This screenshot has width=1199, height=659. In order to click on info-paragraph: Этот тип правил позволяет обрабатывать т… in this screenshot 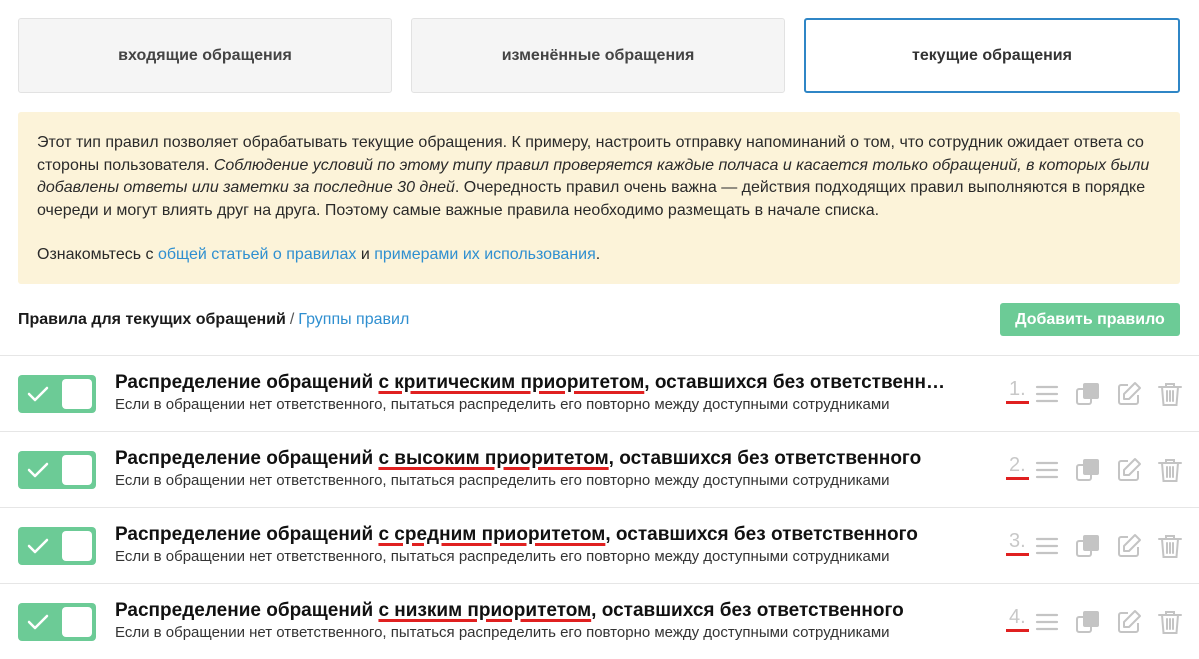, I will do `click(599, 177)`.